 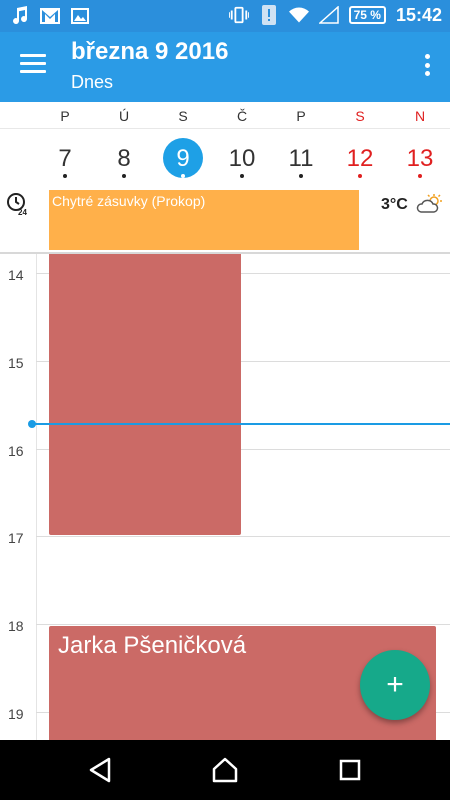 What do you see at coordinates (22, 212) in the screenshot?
I see `svg-text: 24` at bounding box center [22, 212].